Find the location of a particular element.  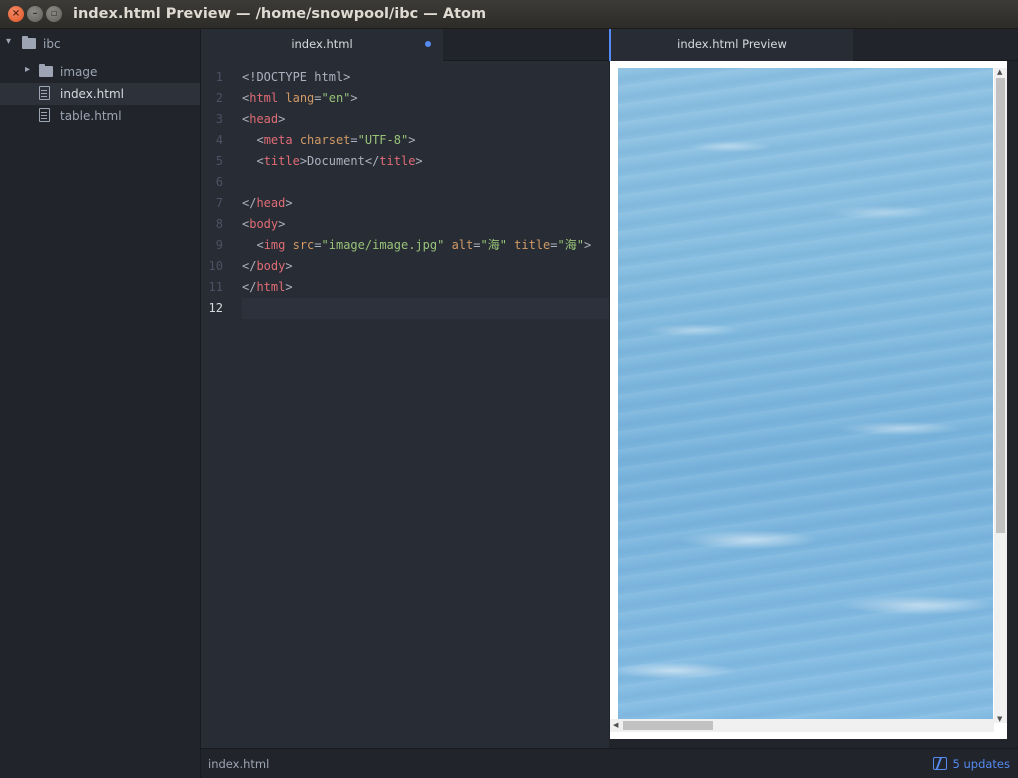

horizontal-scroll-thumb is located at coordinates (668, 725).